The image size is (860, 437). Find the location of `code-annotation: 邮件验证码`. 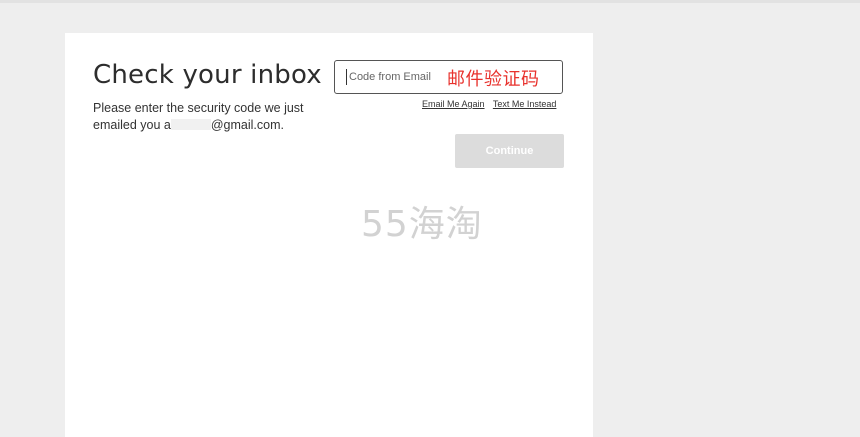

code-annotation: 邮件验证码 is located at coordinates (493, 79).